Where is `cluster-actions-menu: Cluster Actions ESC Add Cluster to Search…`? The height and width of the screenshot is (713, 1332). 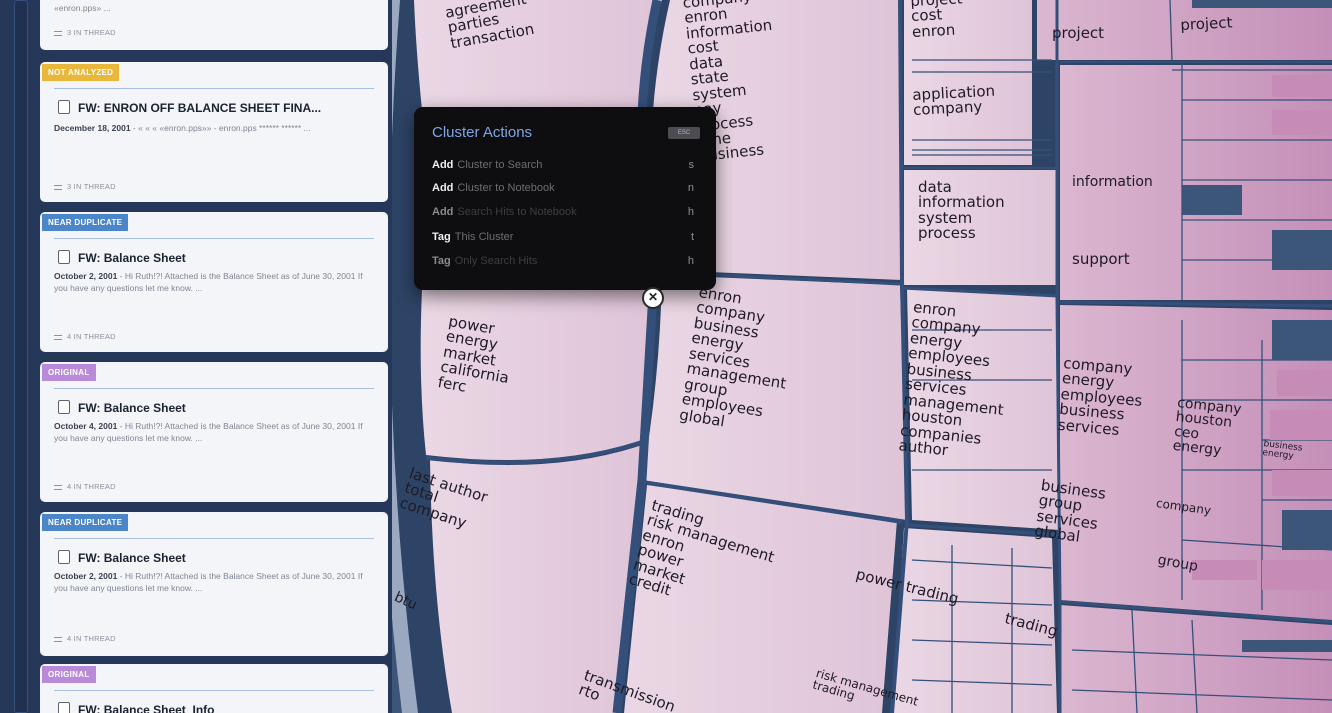
cluster-actions-menu: Cluster Actions ESC Add Cluster to Search… is located at coordinates (565, 198).